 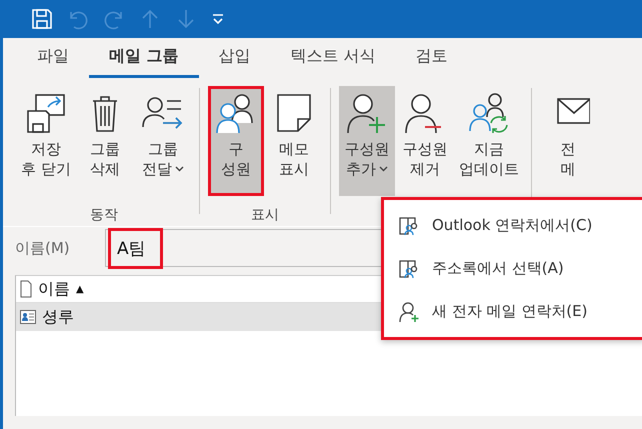 What do you see at coordinates (366, 141) in the screenshot?
I see `add-member-button: 구성원 추가` at bounding box center [366, 141].